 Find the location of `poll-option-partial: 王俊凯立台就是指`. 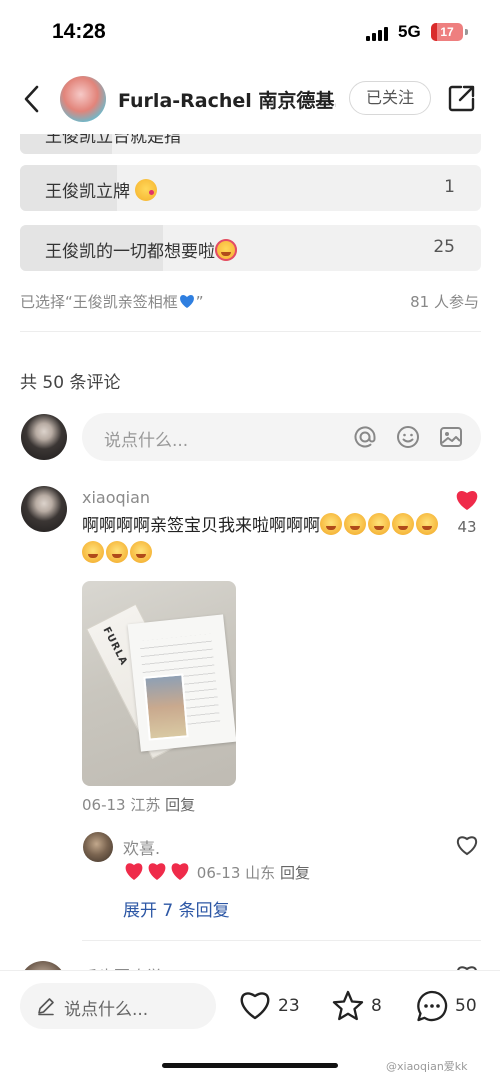

poll-option-partial: 王俊凯立台就是指 is located at coordinates (250, 144).